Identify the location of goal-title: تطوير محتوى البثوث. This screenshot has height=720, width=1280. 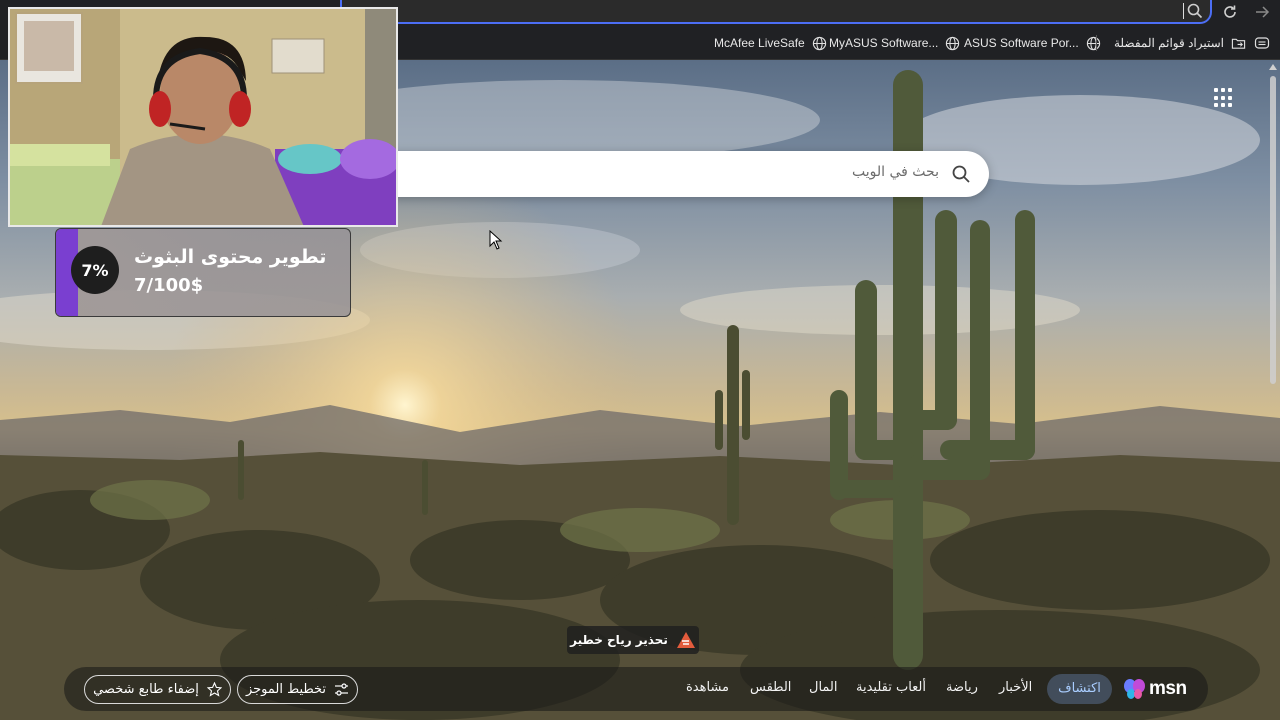
(230, 257).